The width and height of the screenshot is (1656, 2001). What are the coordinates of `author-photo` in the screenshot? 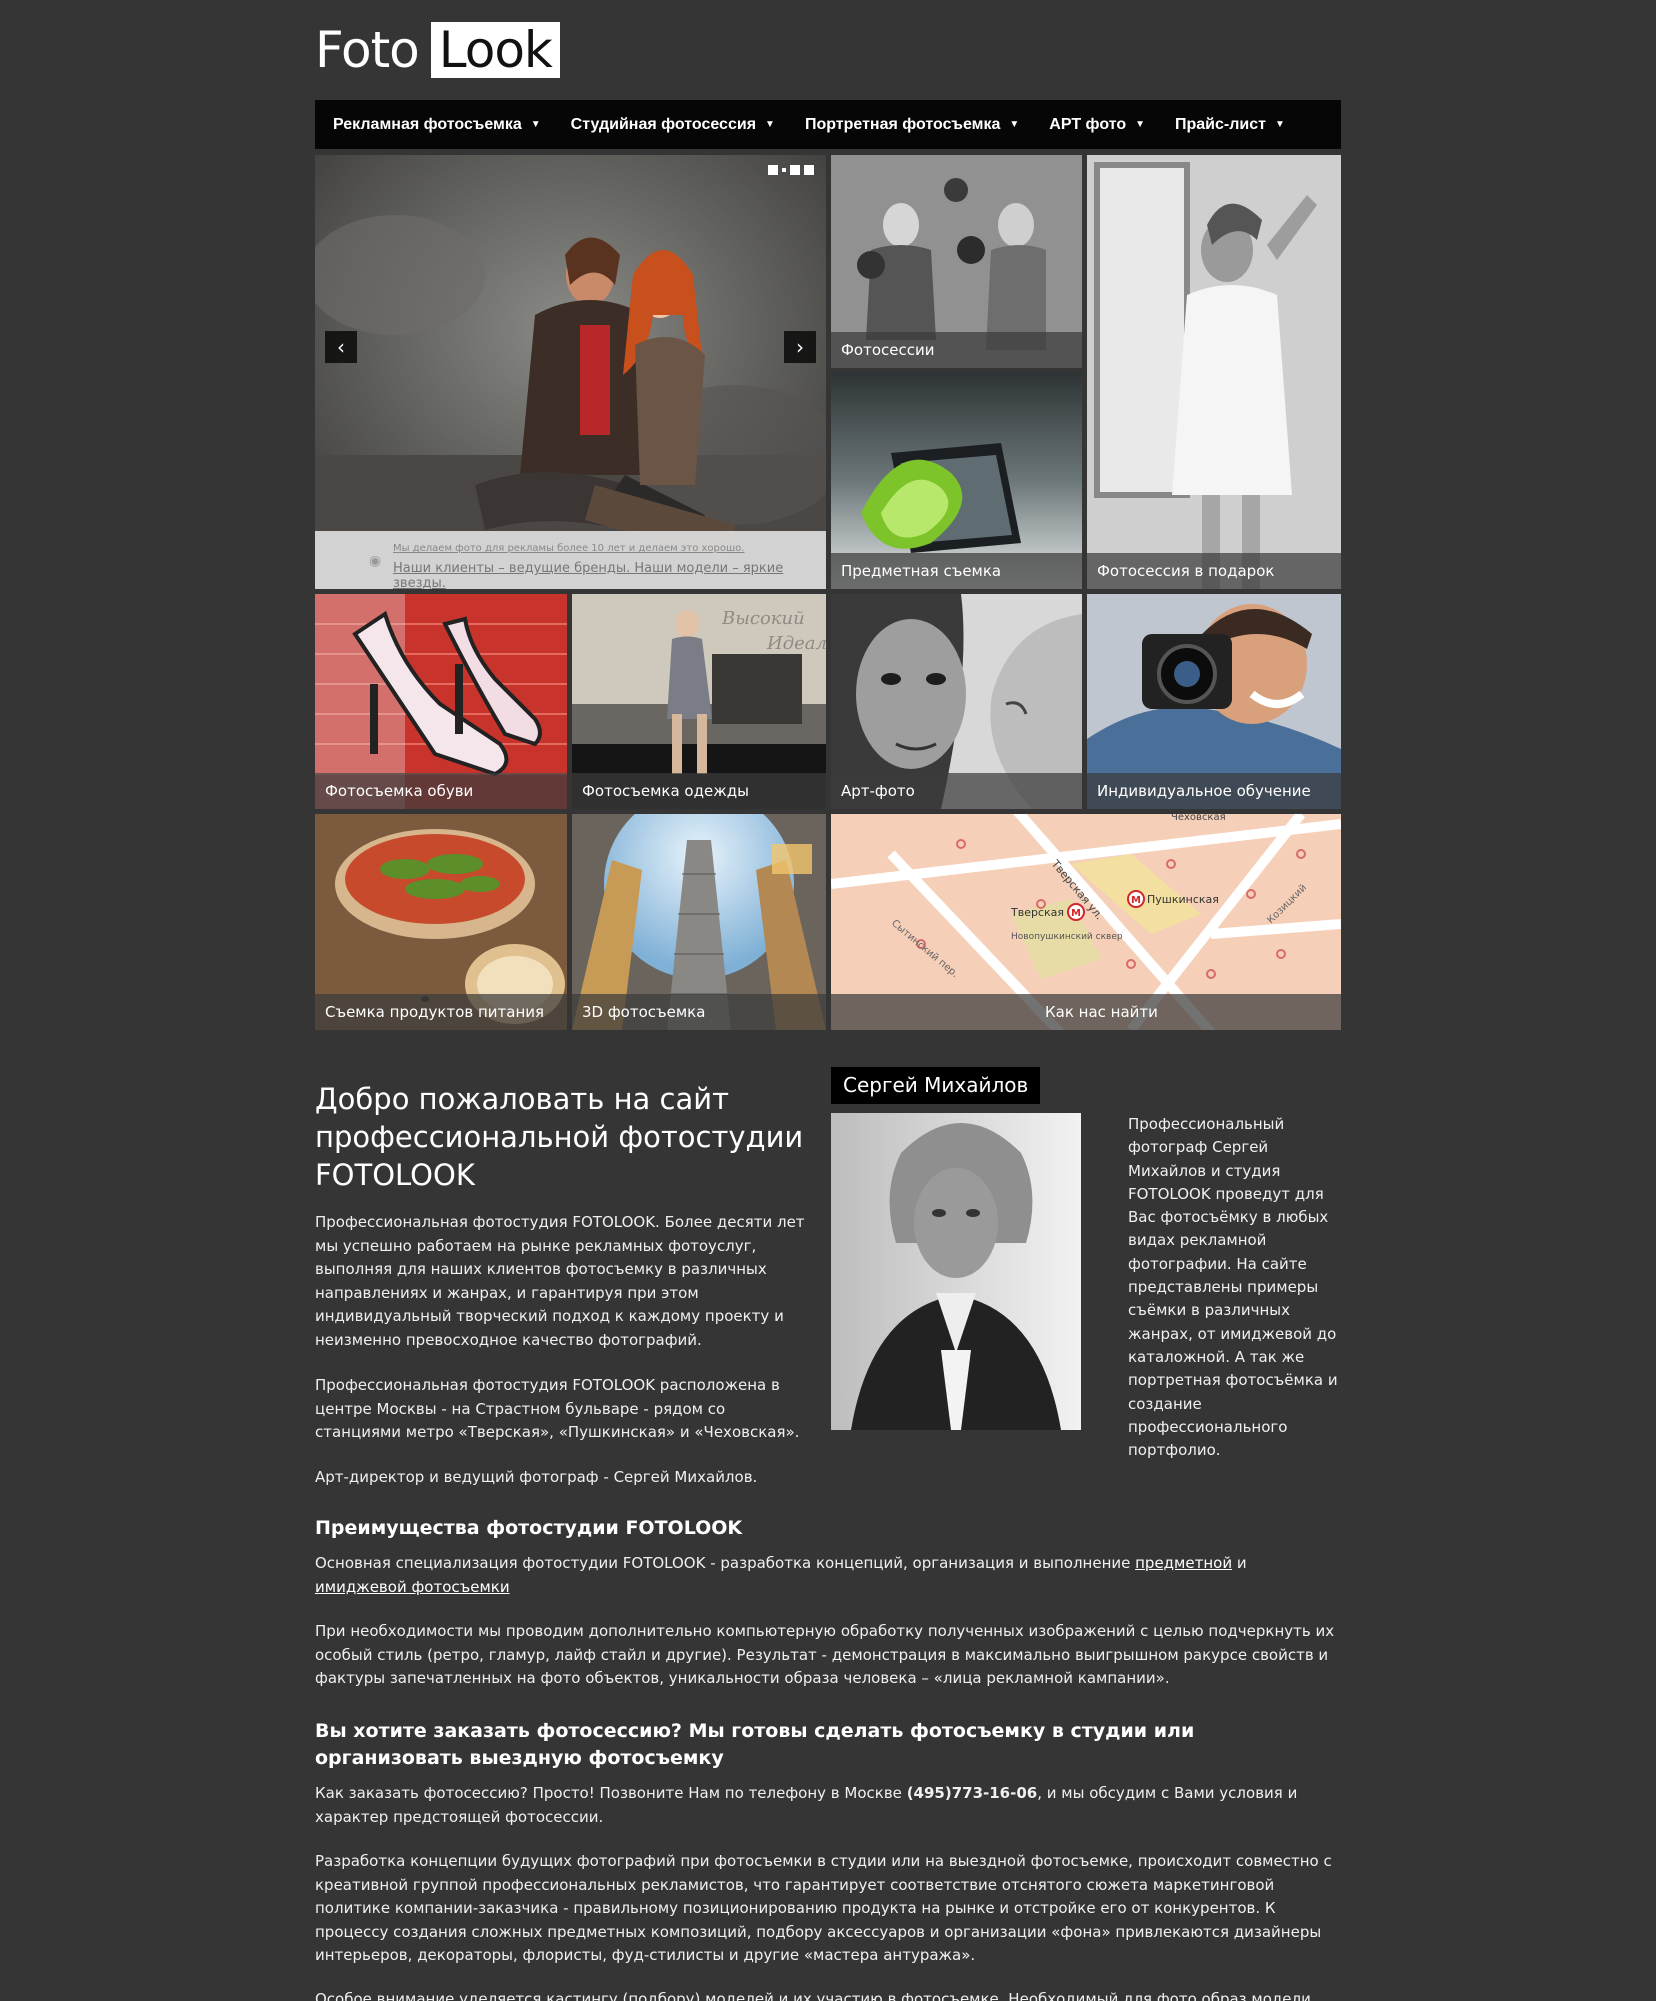 It's located at (956, 1271).